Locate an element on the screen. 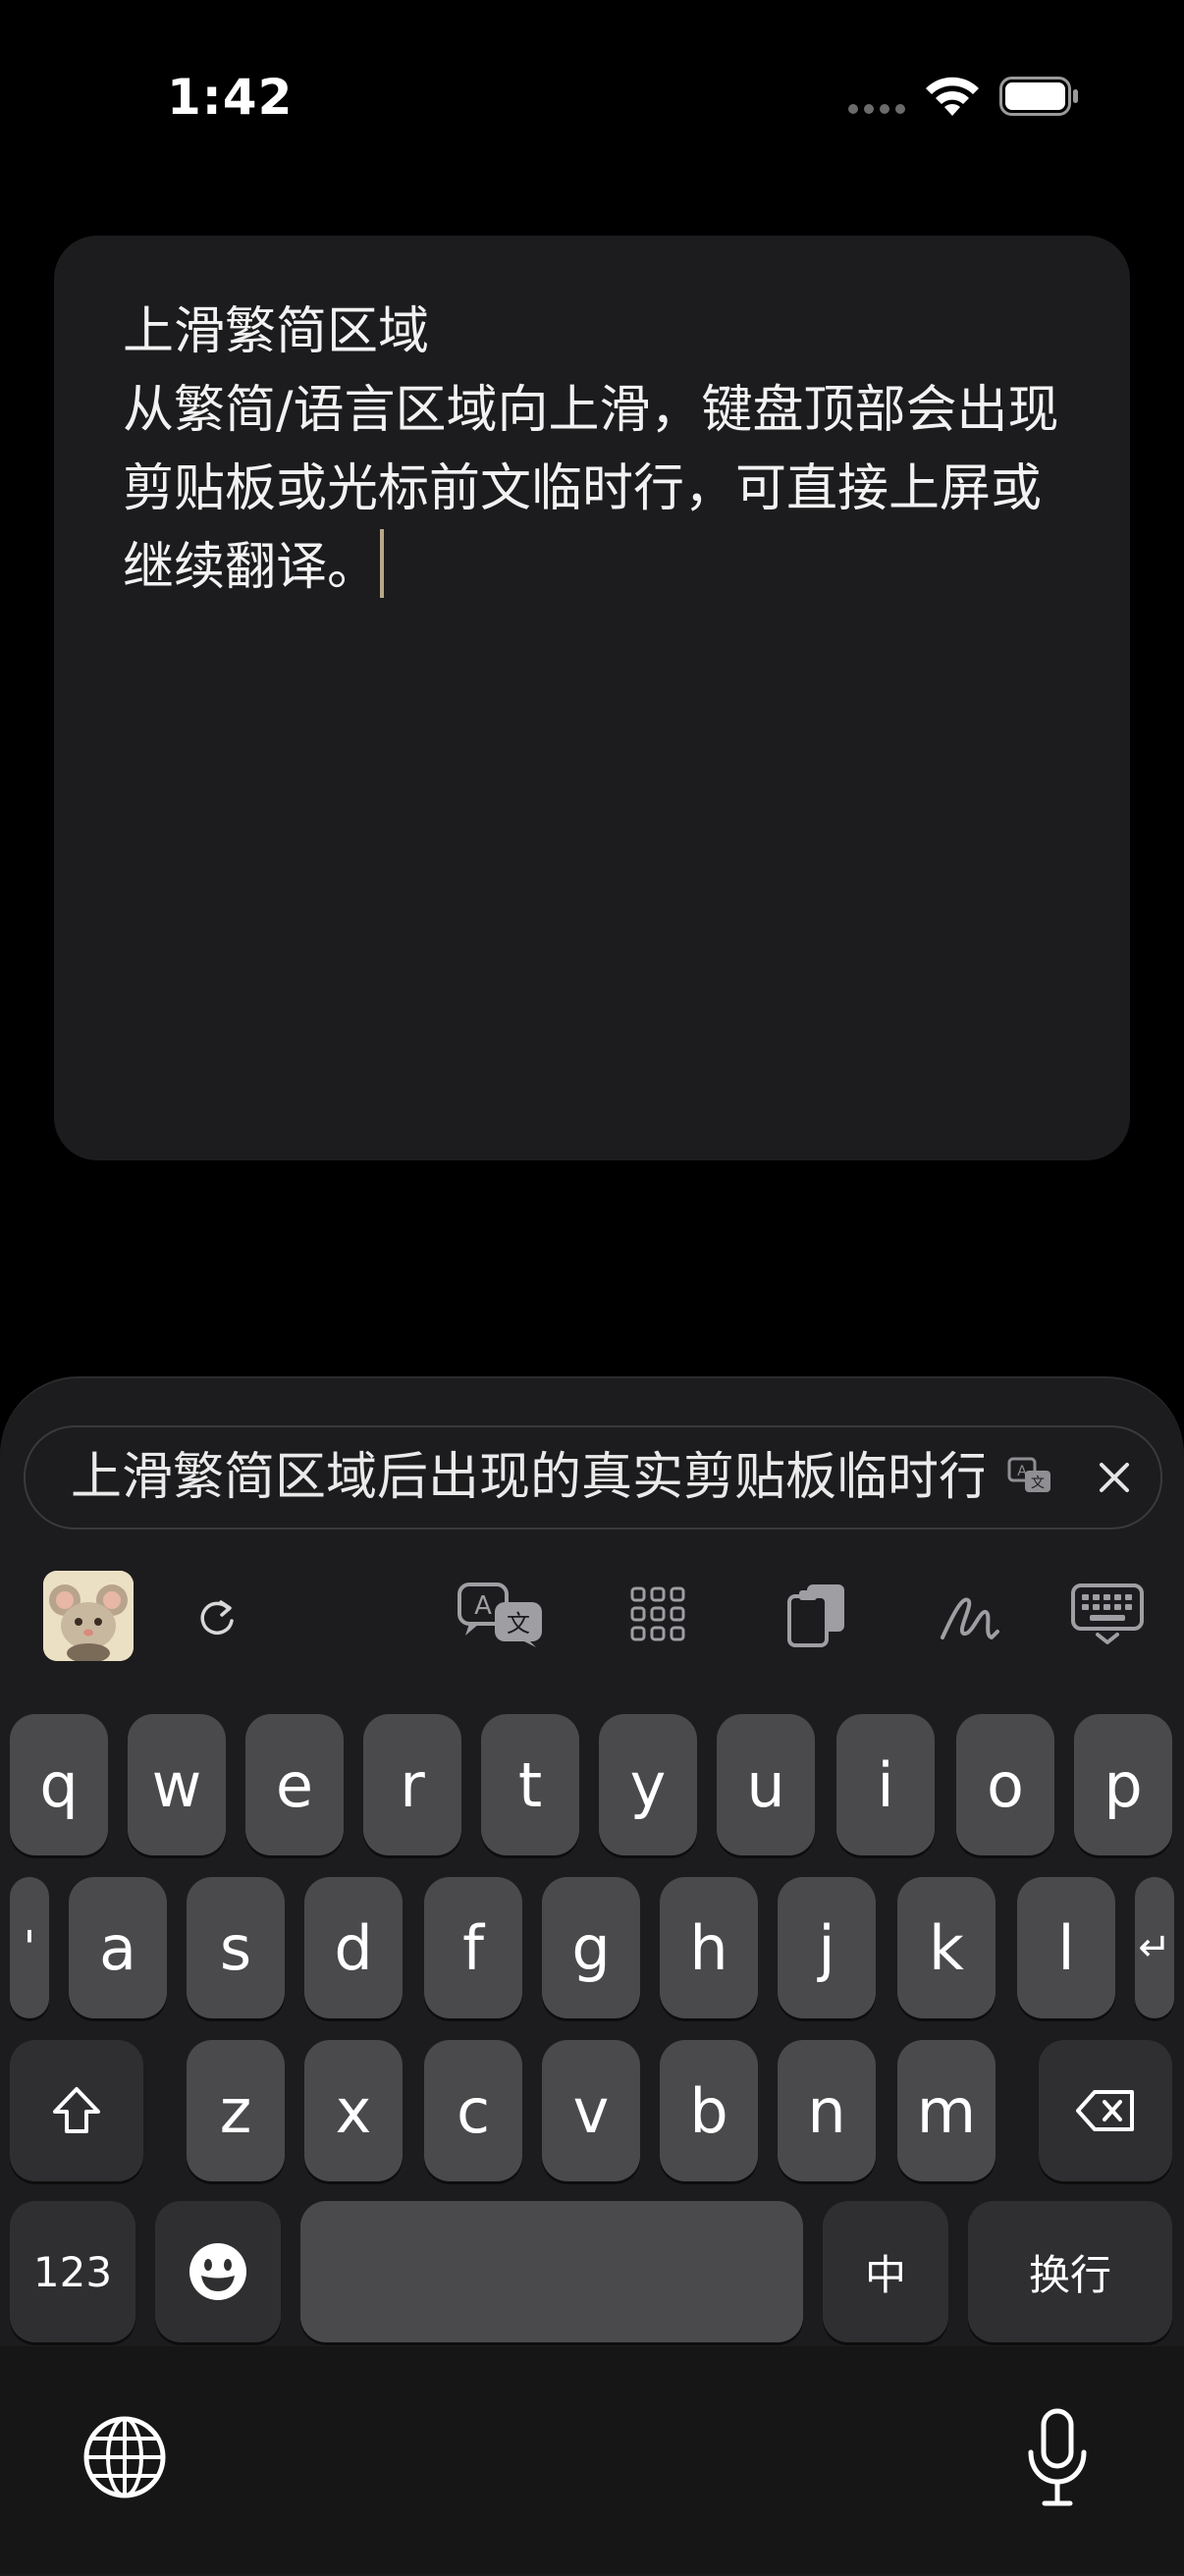 The image size is (1184, 2576). keyboard-hide-icon is located at coordinates (1107, 1614).